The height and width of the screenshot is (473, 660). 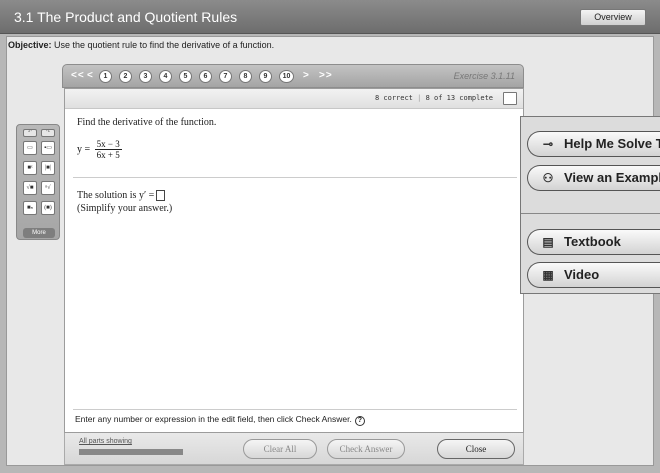 I want to click on exercise-4-button: 4, so click(x=165, y=76).